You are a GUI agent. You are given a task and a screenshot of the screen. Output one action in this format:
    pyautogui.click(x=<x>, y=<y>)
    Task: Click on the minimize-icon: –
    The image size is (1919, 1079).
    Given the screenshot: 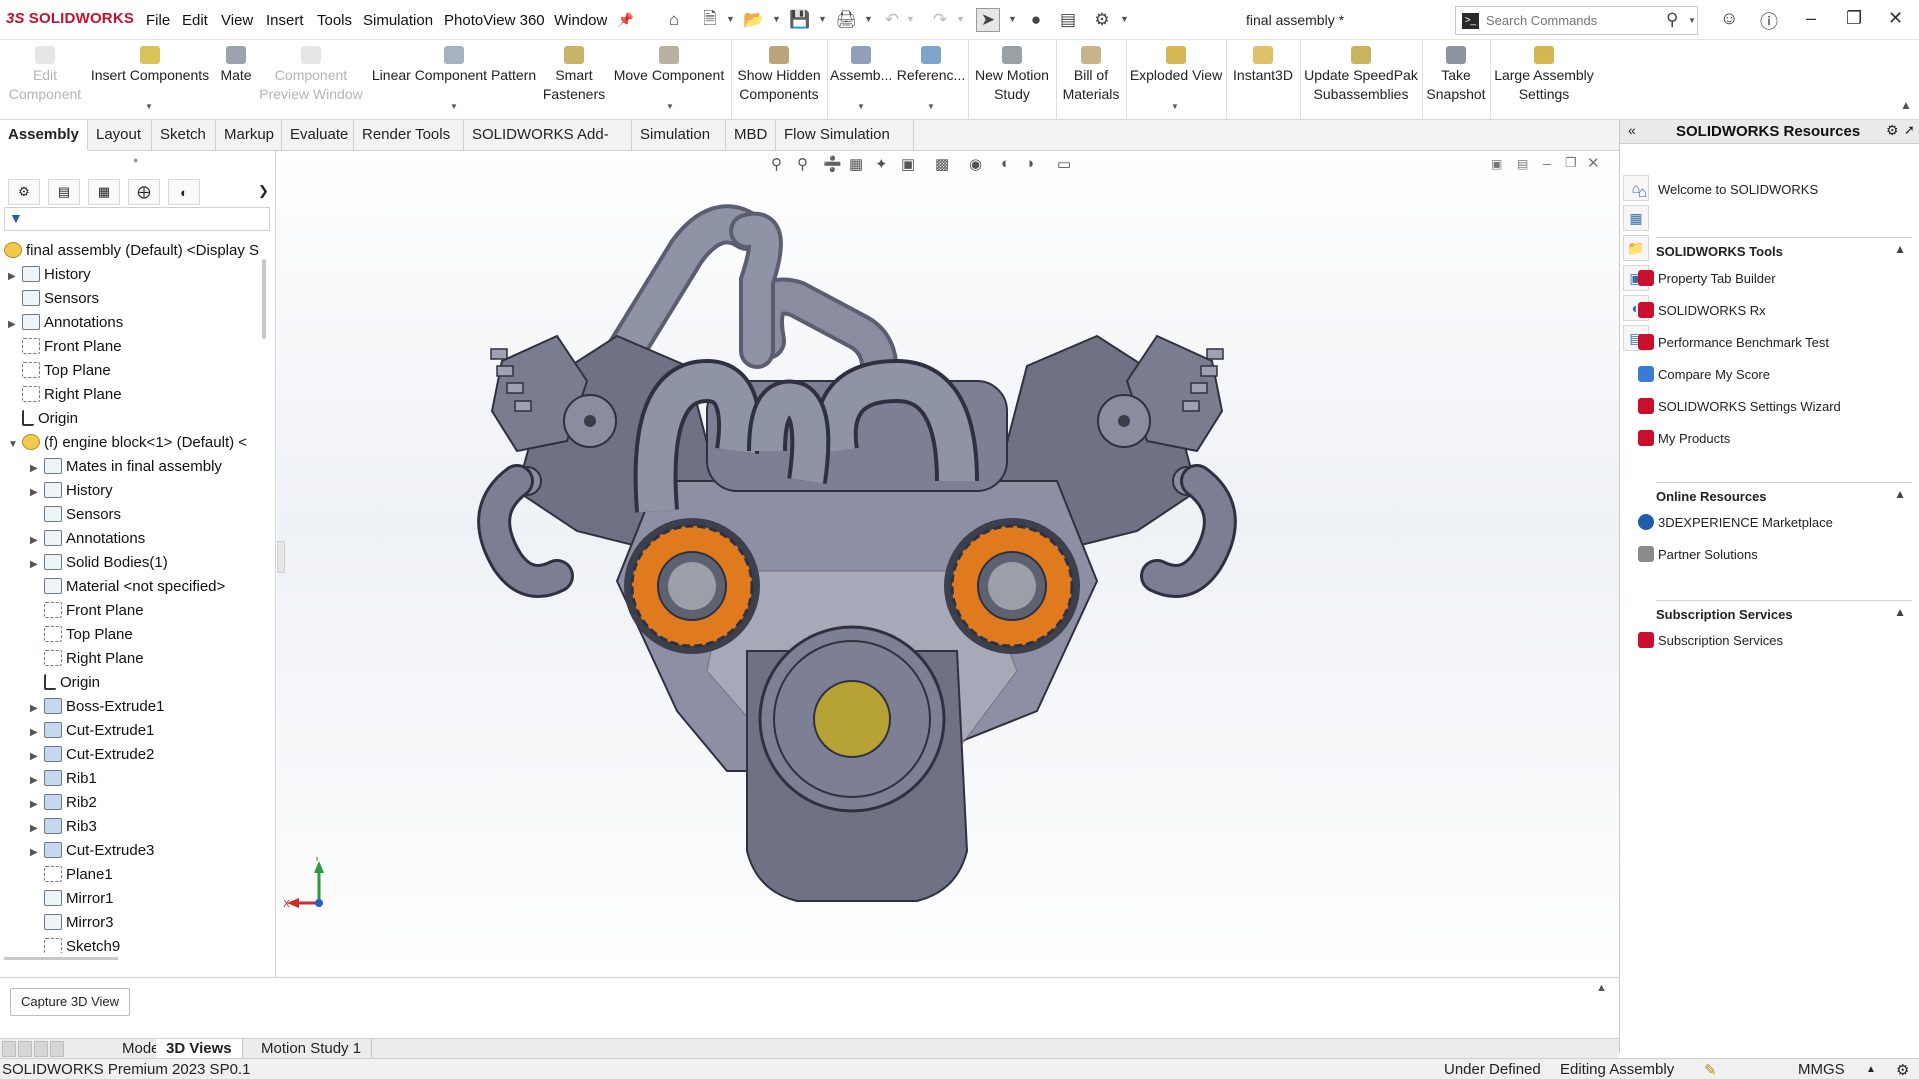 What is the action you would take?
    pyautogui.click(x=1811, y=18)
    